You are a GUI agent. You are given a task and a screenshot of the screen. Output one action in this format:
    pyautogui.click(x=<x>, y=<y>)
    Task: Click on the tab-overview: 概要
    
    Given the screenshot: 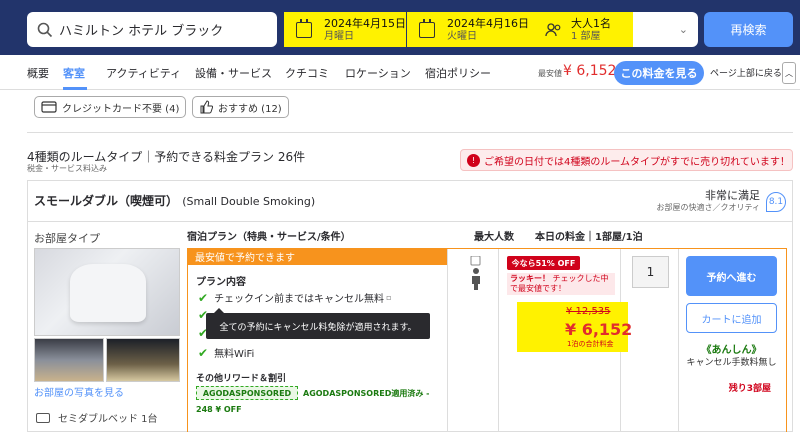 What is the action you would take?
    pyautogui.click(x=38, y=73)
    